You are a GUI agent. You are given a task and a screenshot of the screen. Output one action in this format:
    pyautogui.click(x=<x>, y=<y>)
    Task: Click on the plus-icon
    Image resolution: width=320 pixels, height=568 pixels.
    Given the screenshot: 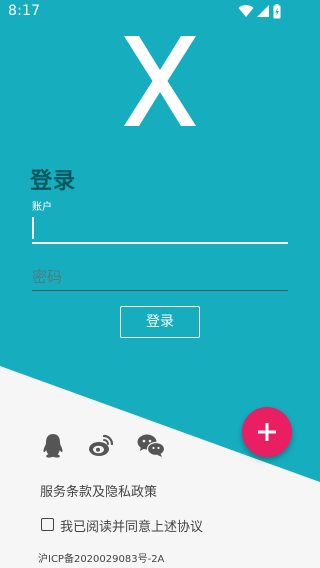 What is the action you would take?
    pyautogui.click(x=267, y=432)
    